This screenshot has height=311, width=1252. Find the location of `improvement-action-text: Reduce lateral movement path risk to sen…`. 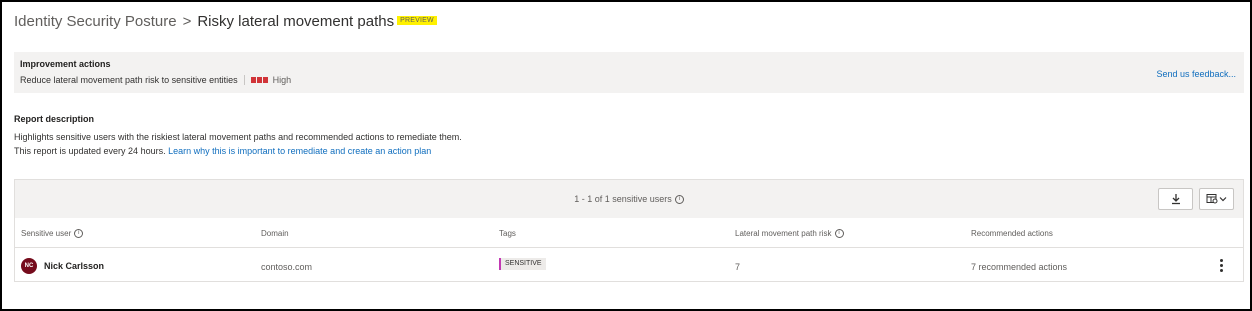

improvement-action-text: Reduce lateral movement path risk to sen… is located at coordinates (129, 80).